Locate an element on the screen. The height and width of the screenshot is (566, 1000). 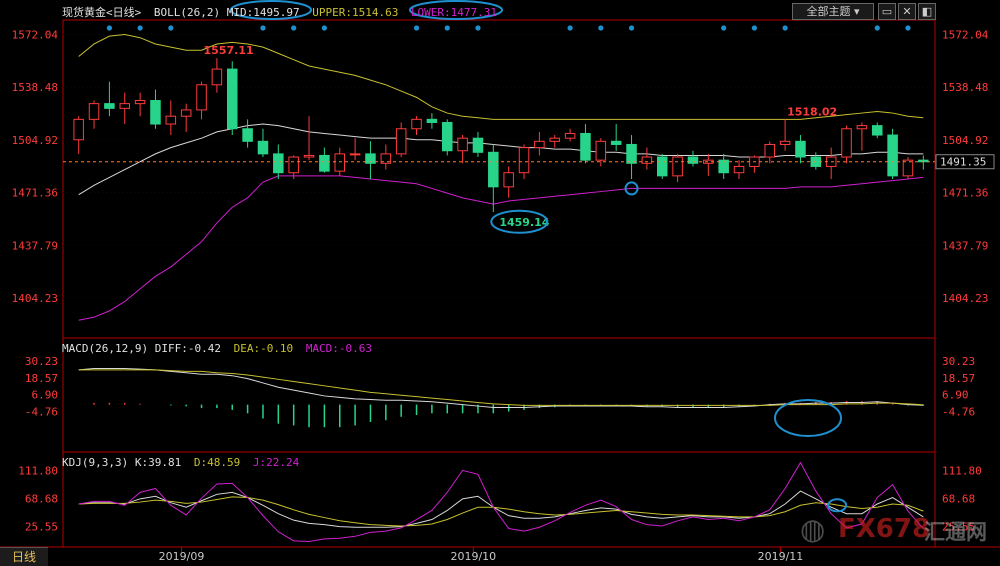
price-tick-right: 1437.79 is located at coordinates (965, 245).